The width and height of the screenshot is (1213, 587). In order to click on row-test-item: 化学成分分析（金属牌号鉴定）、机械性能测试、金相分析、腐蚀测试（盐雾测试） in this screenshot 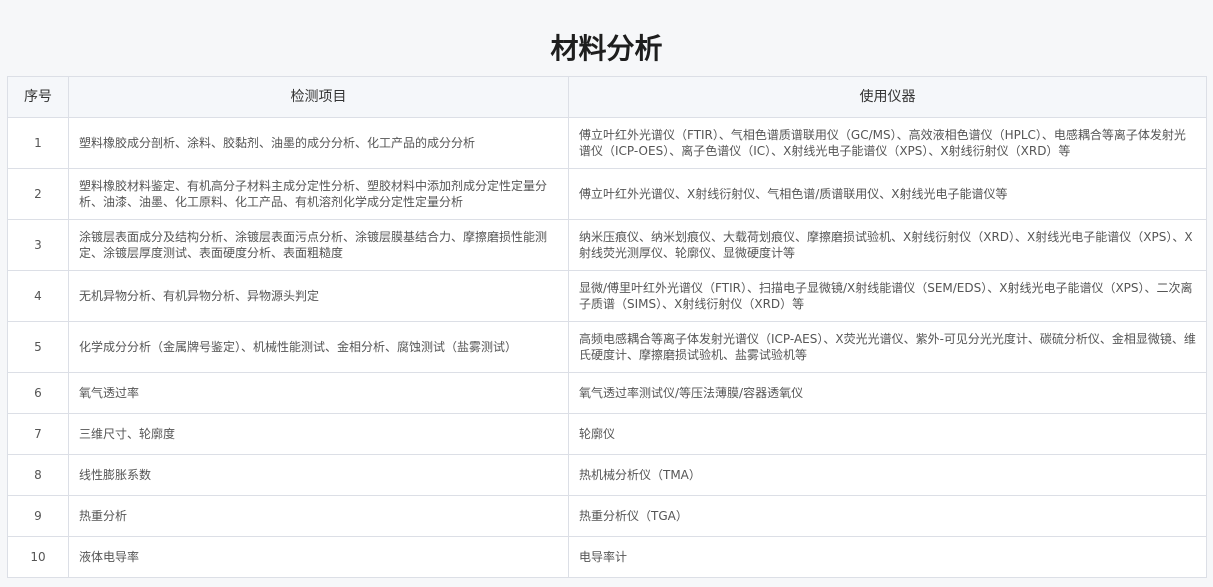, I will do `click(318, 347)`.